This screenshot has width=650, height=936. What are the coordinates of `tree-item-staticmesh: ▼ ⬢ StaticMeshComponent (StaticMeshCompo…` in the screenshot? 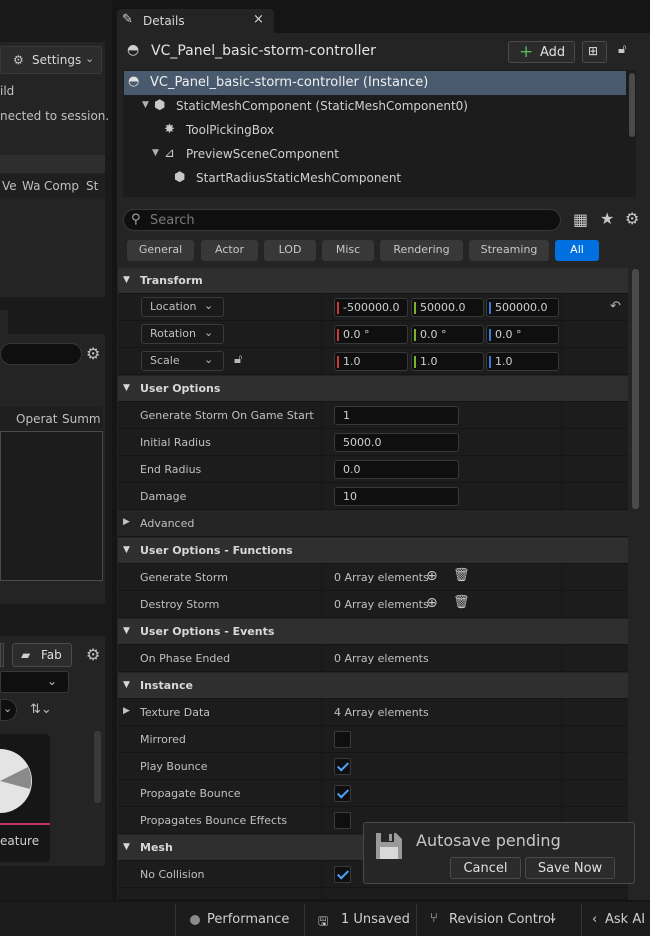 It's located at (375, 107).